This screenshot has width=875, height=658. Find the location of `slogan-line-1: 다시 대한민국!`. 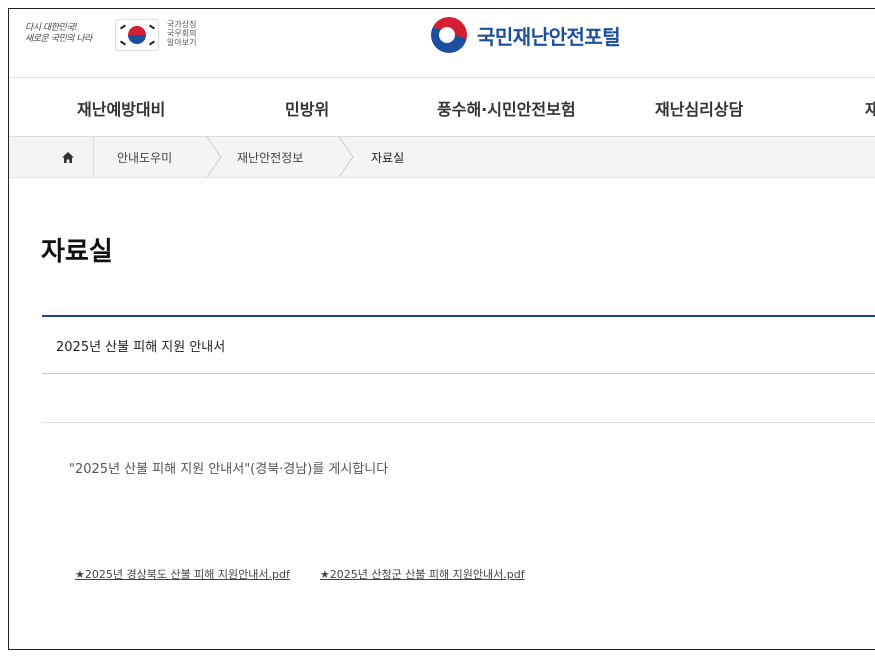

slogan-line-1: 다시 대한민국! is located at coordinates (51, 28).